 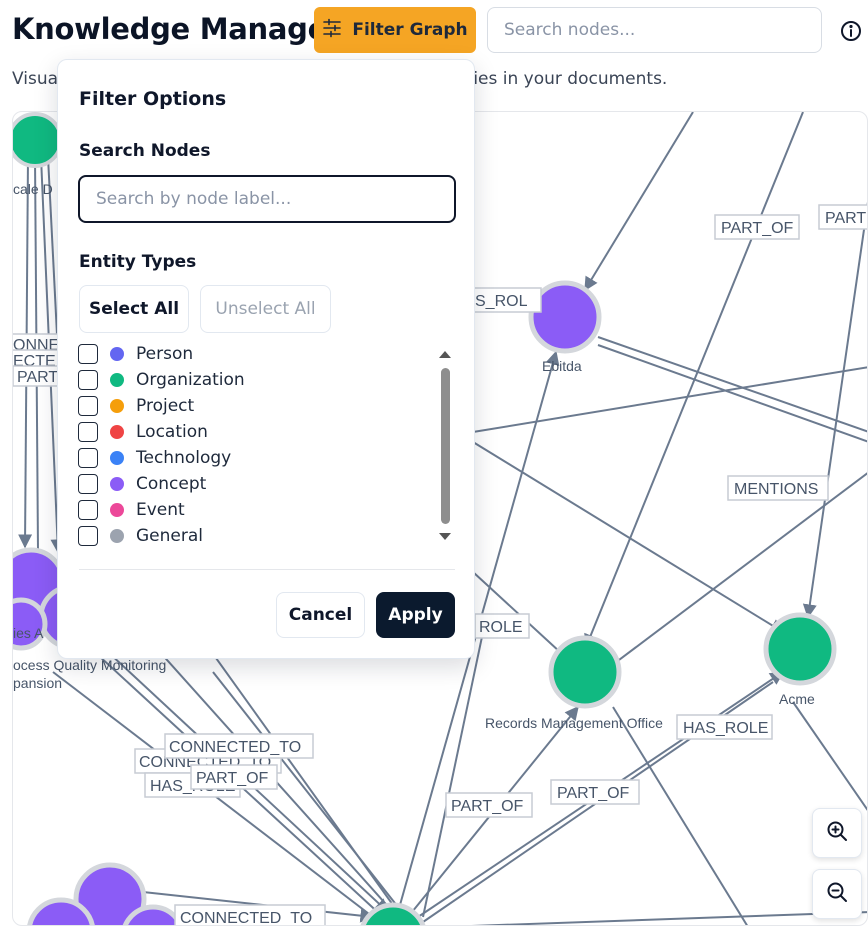 I want to click on edge-label-part: PART, so click(x=842, y=217).